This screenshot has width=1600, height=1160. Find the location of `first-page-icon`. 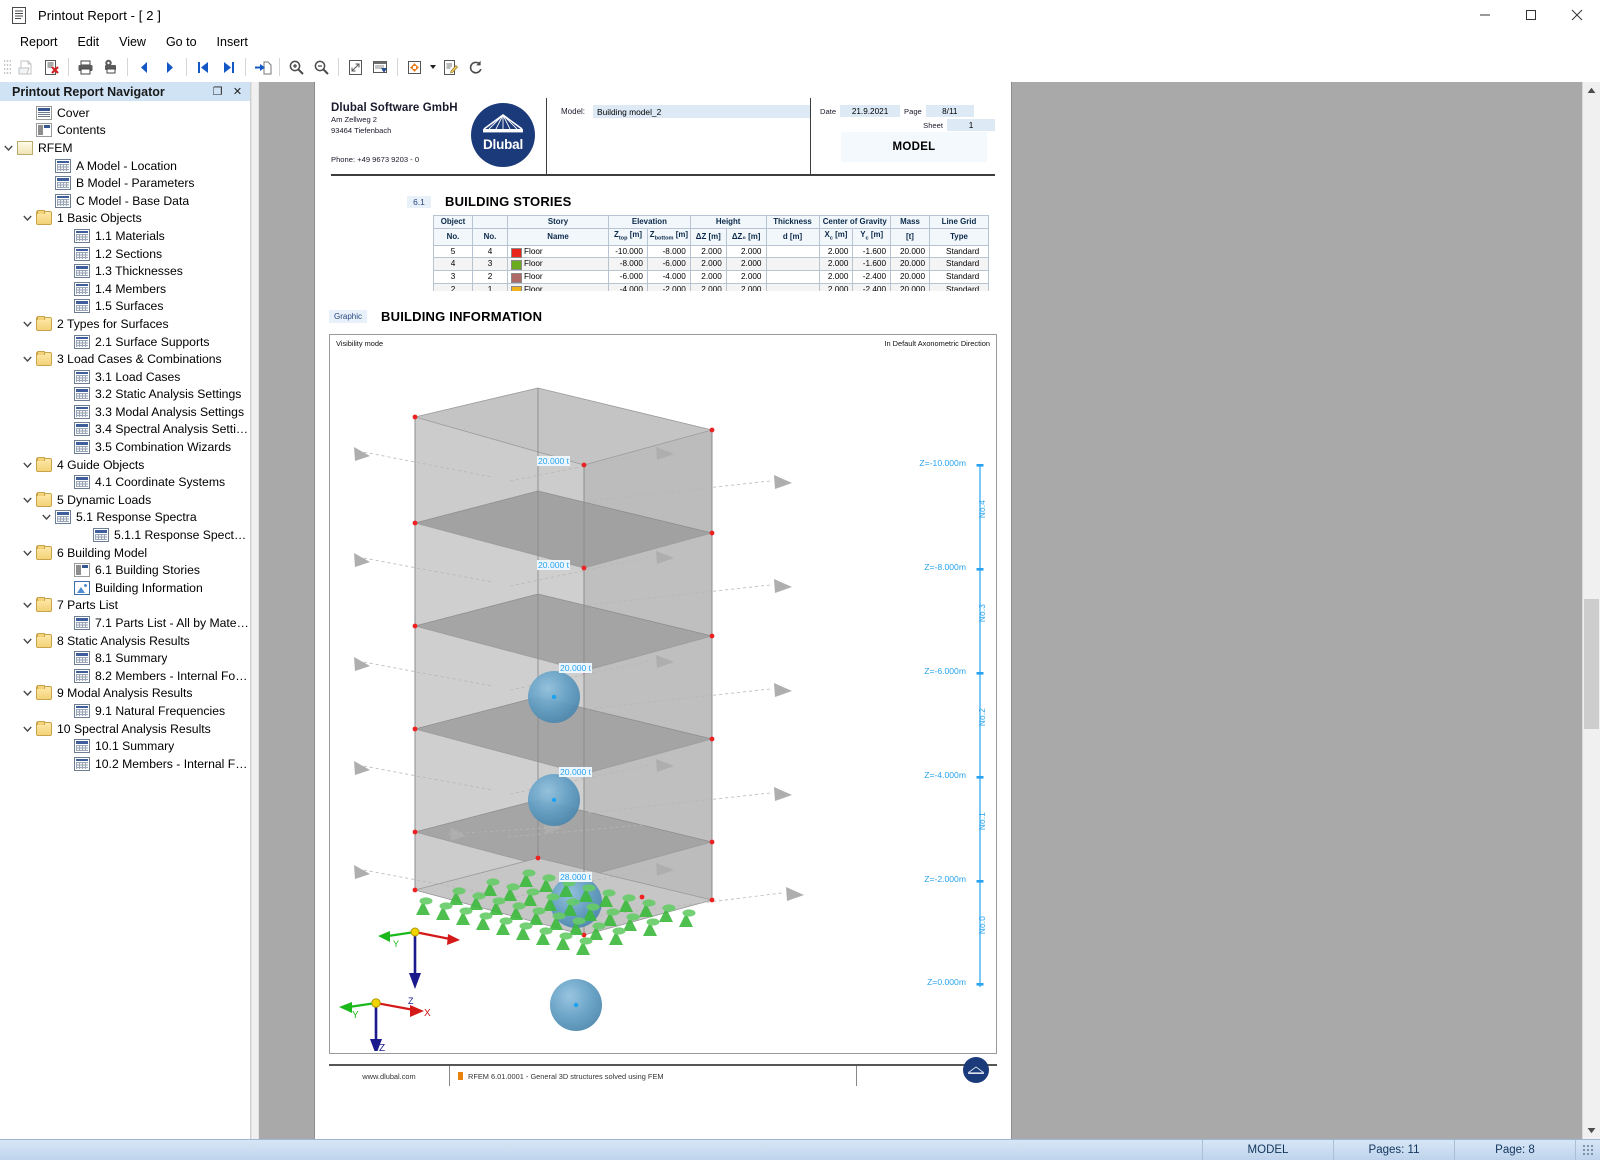

first-page-icon is located at coordinates (203, 67).